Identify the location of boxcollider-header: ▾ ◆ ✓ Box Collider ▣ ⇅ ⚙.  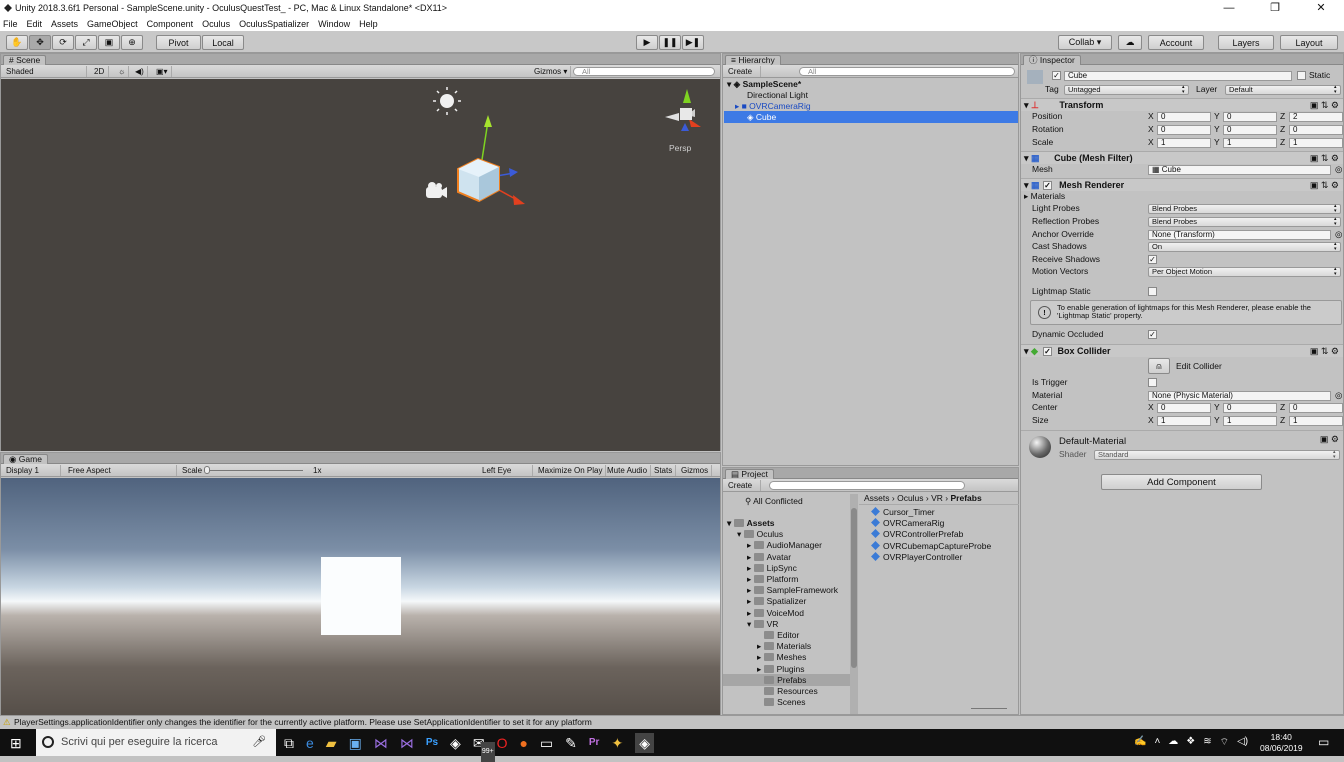
(1182, 350).